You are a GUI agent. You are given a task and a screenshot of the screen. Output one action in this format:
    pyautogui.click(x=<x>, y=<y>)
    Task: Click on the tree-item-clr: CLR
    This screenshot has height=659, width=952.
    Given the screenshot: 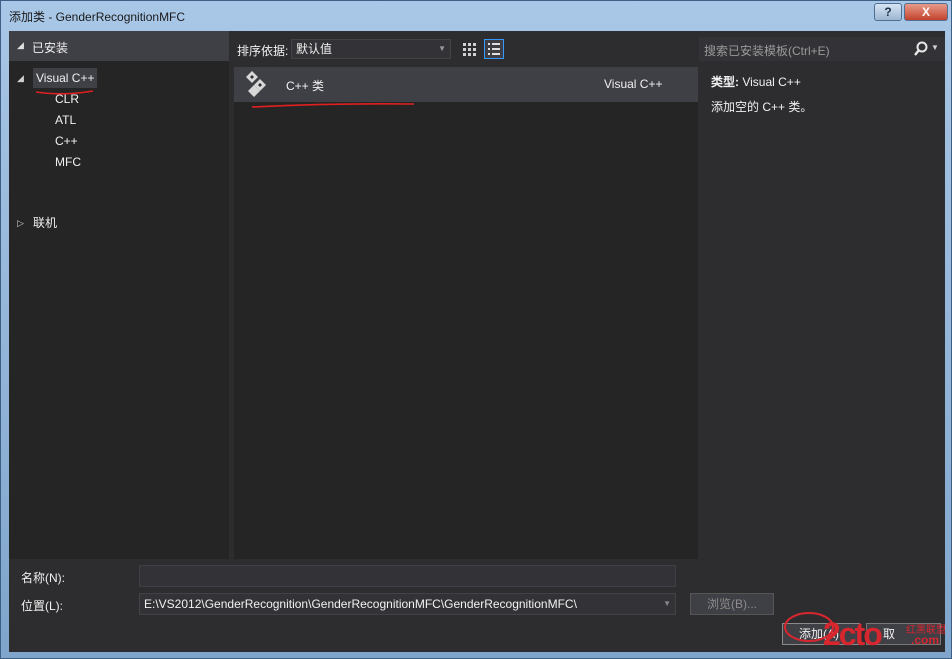 What is the action you would take?
    pyautogui.click(x=67, y=99)
    